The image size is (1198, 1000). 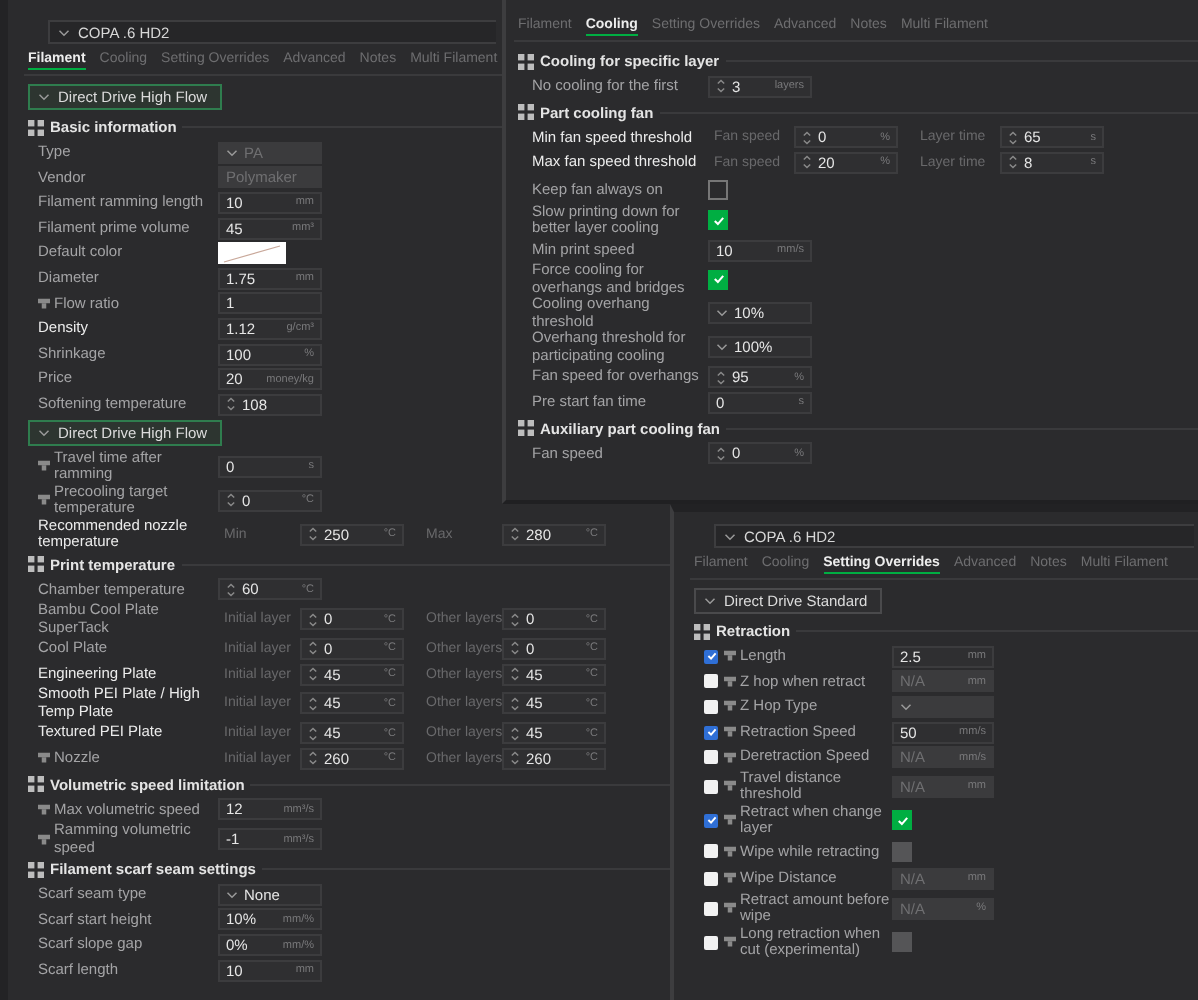 I want to click on color-swatch, so click(x=252, y=253).